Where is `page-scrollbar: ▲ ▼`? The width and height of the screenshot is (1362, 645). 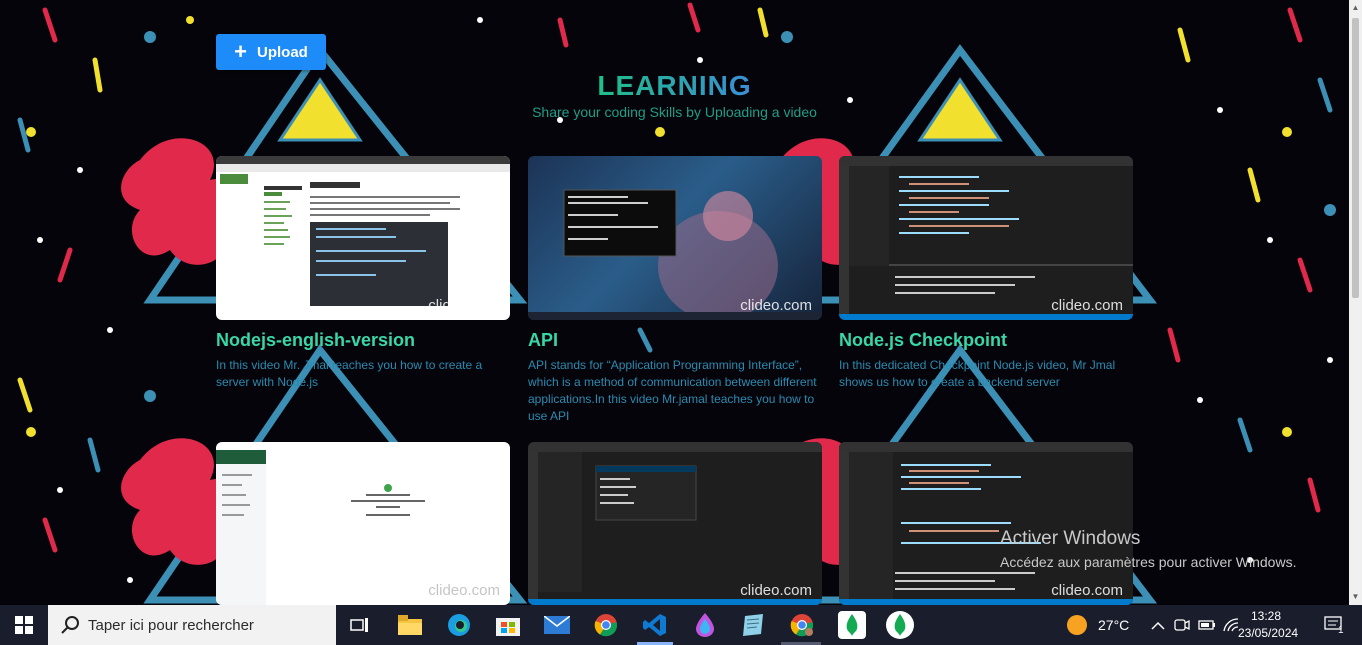
page-scrollbar: ▲ ▼ is located at coordinates (1355, 302).